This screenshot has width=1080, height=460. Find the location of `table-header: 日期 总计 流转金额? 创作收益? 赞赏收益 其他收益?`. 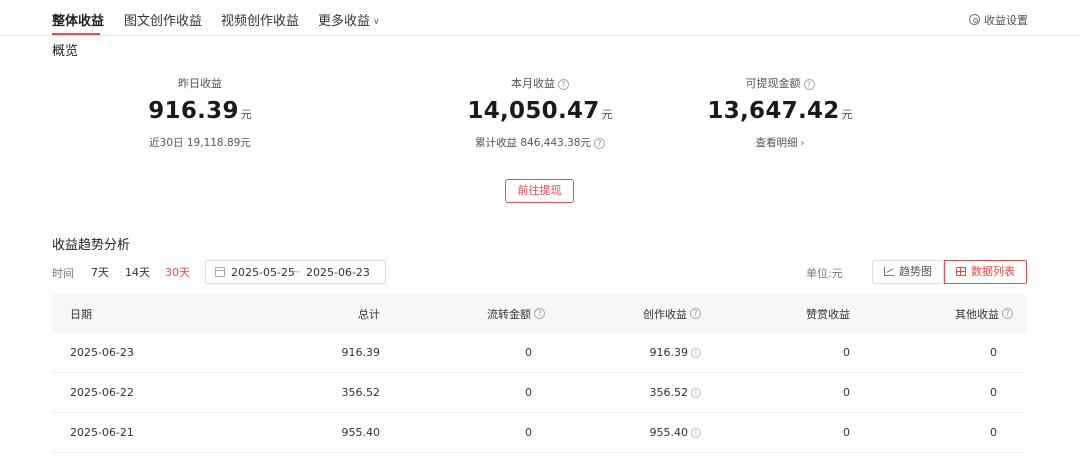

table-header: 日期 总计 流转金额? 创作收益? 赞赏收益 其他收益? is located at coordinates (539, 313).